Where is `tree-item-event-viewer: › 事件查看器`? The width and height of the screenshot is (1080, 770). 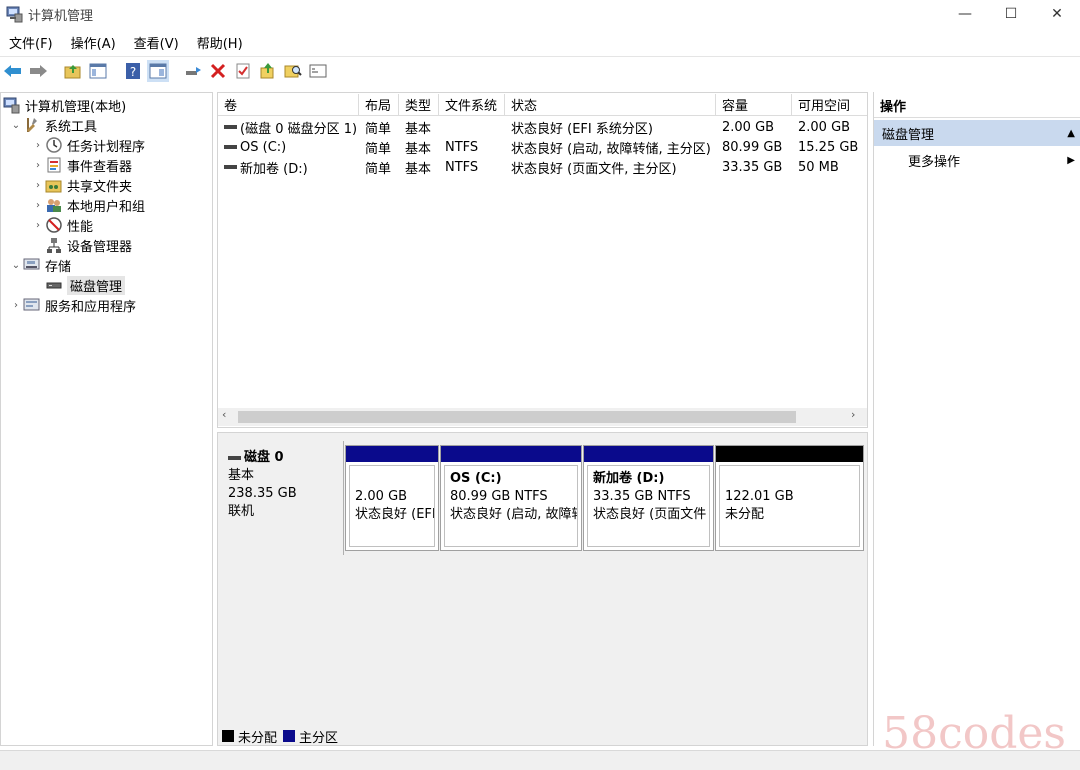 tree-item-event-viewer: › 事件查看器 is located at coordinates (81, 165).